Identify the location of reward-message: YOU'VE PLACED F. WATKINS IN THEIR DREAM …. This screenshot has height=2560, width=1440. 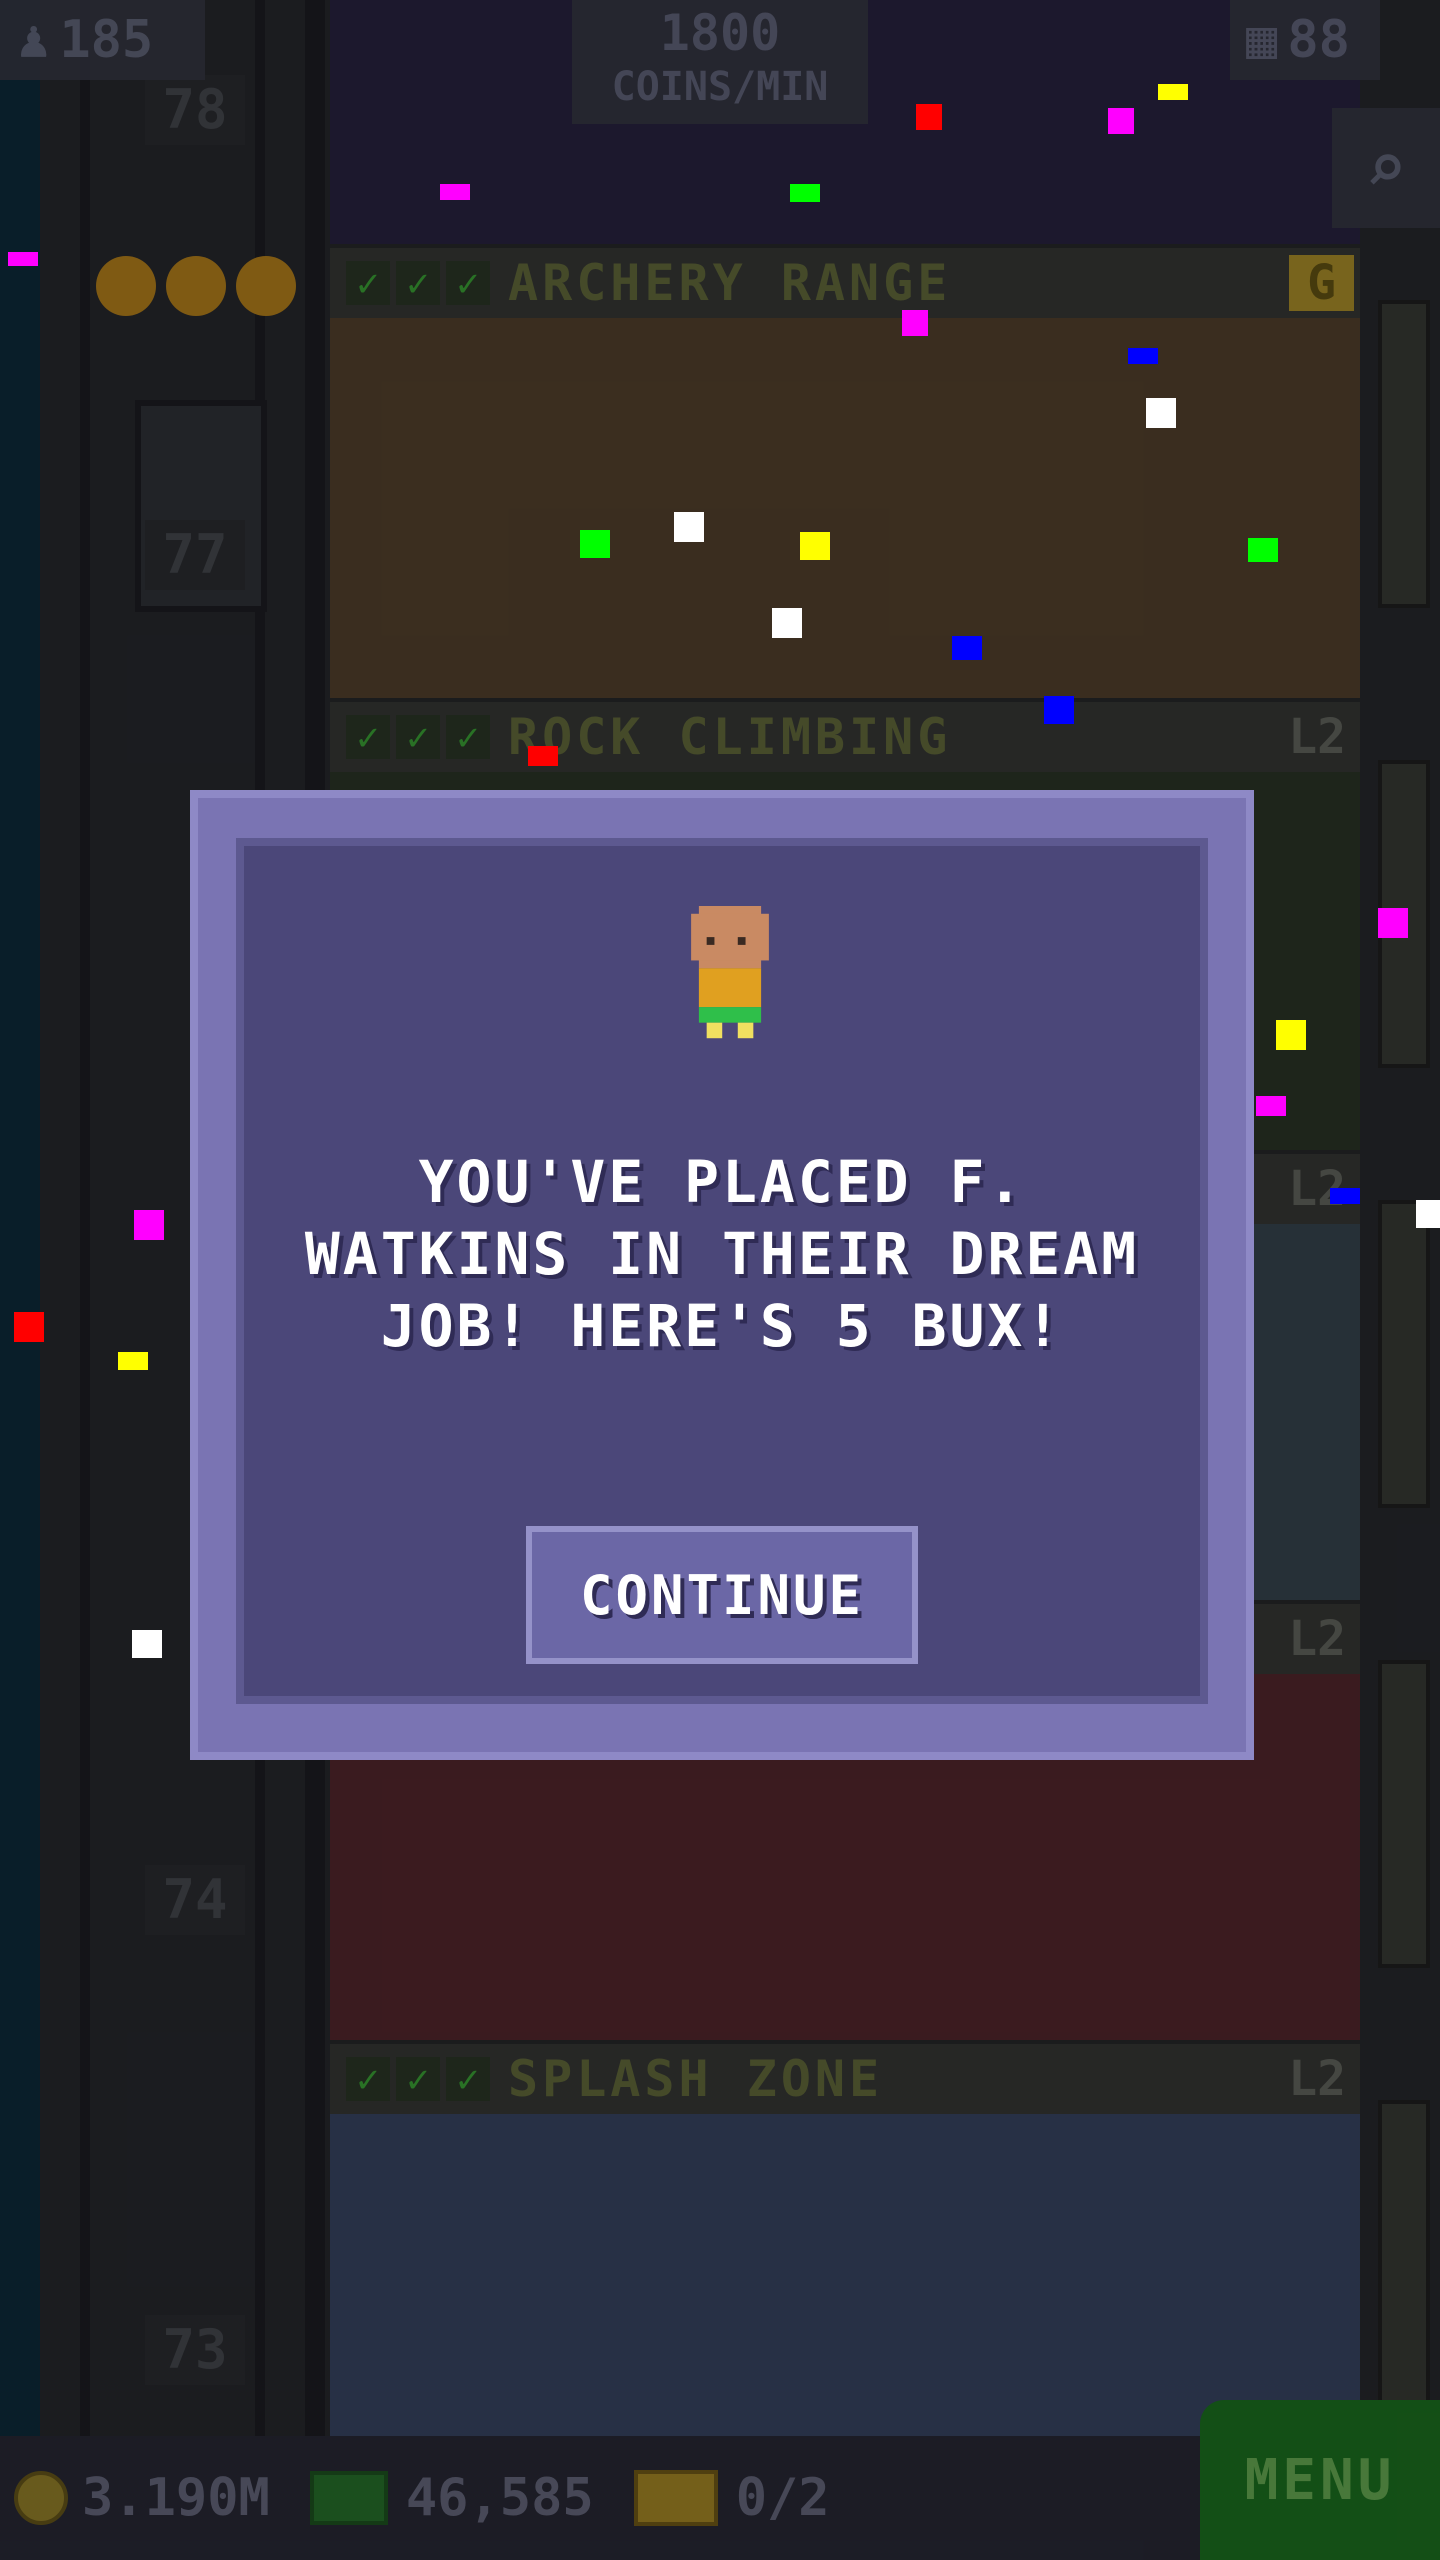
(722, 1254).